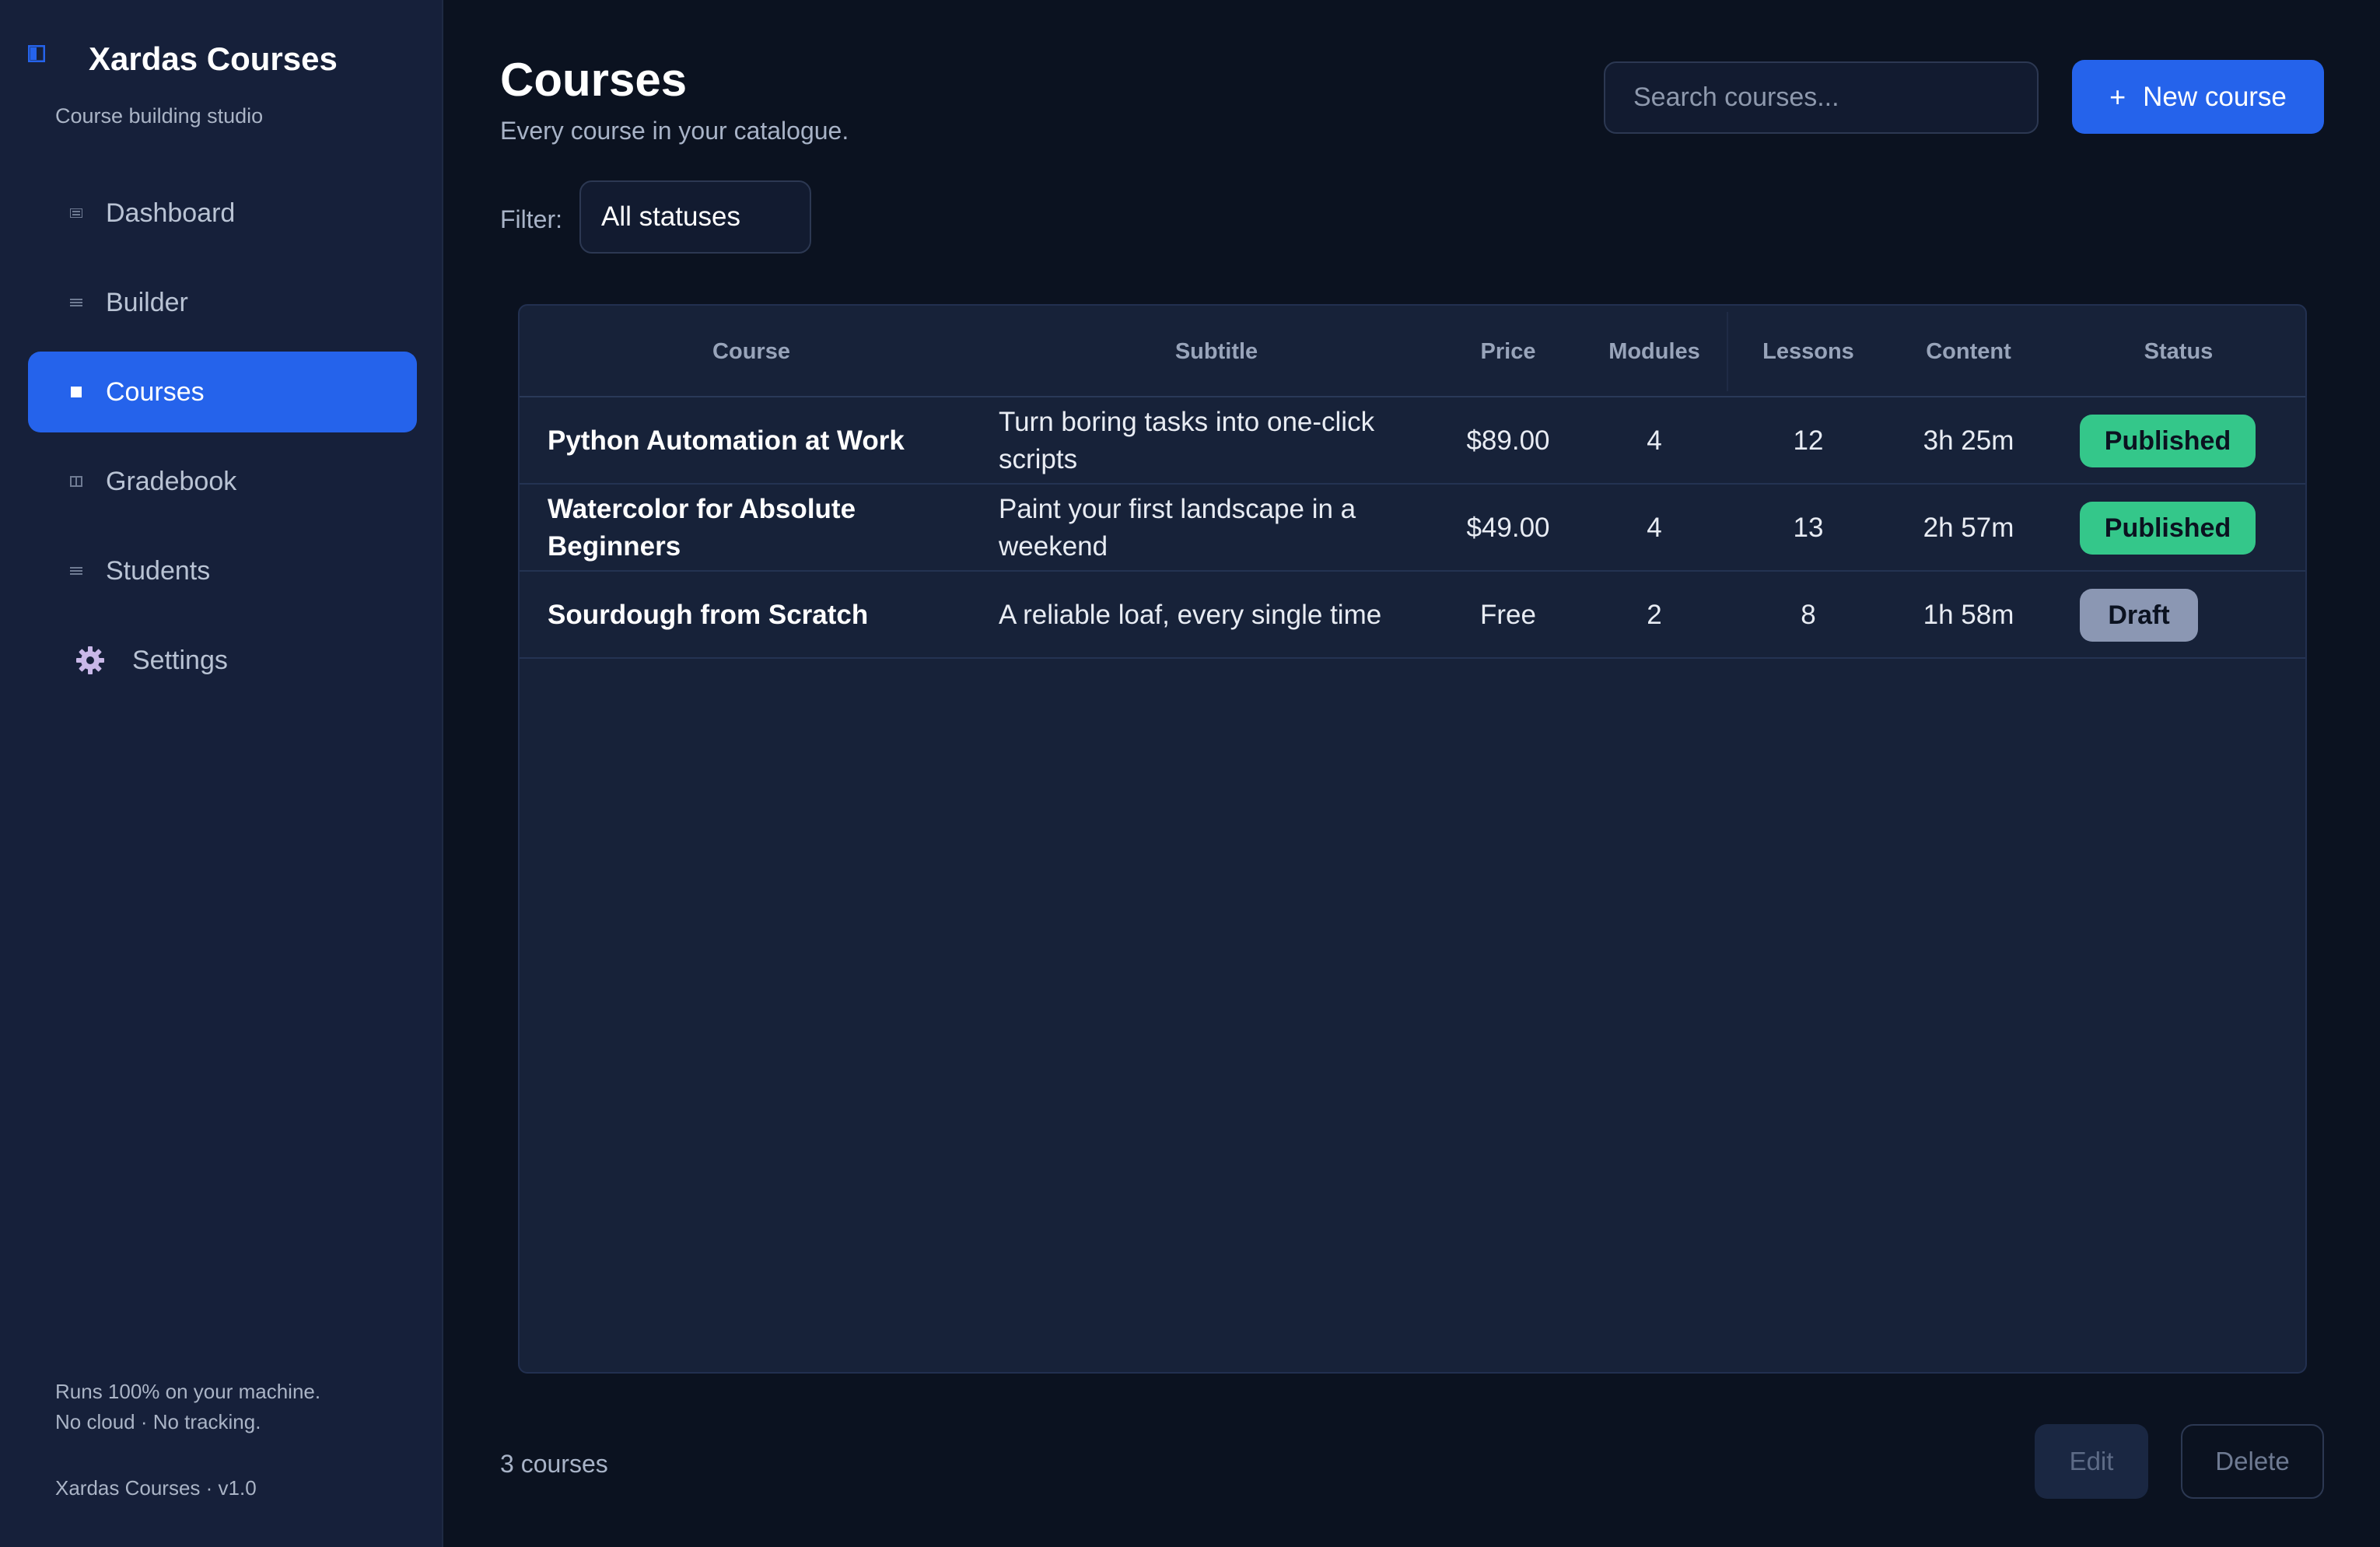  I want to click on column-header-subtitle: Subtitle, so click(1216, 351).